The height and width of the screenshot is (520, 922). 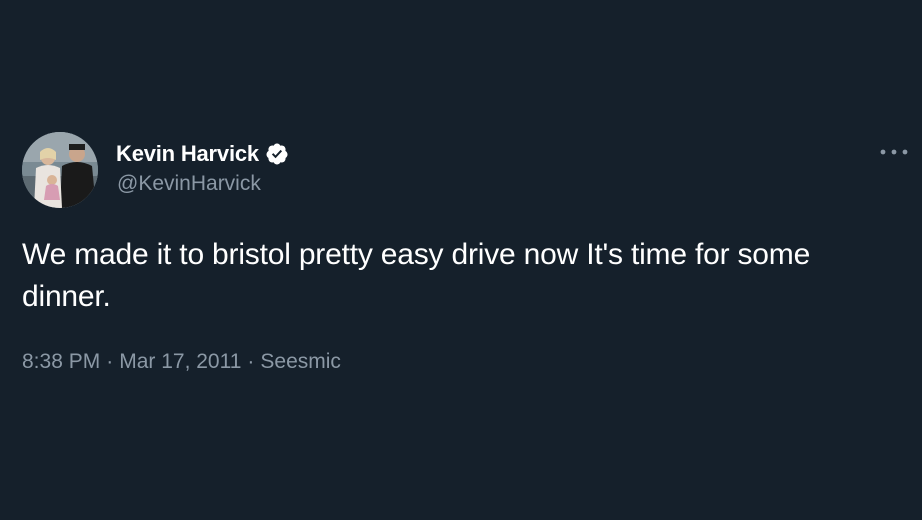 What do you see at coordinates (187, 154) in the screenshot?
I see `display-name: Kevin Harvick` at bounding box center [187, 154].